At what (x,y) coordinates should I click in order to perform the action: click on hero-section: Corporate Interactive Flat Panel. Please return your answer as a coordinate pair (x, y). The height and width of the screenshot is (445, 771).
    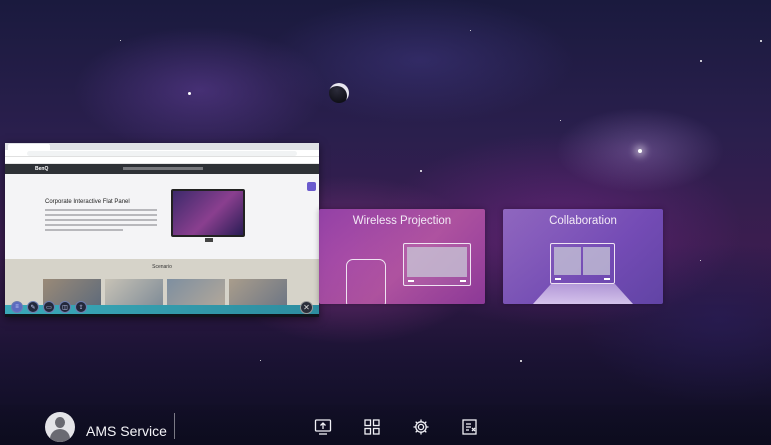
    Looking at the image, I should click on (162, 216).